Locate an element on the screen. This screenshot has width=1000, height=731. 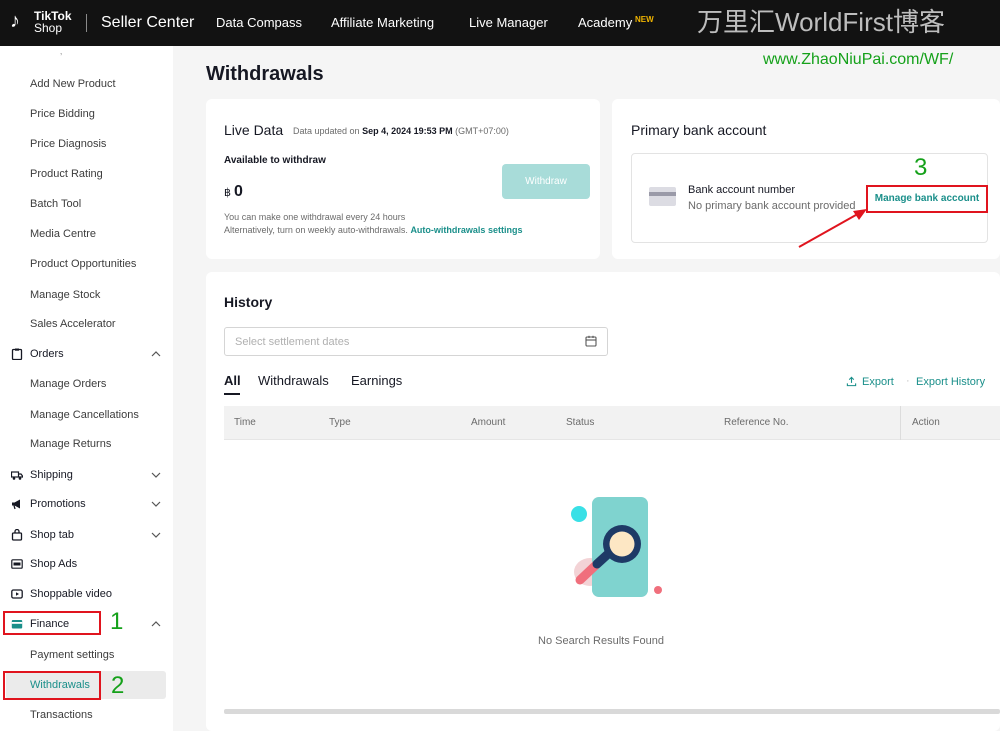
sidebar-item-price-bidding: Price Bidding is located at coordinates (62, 114).